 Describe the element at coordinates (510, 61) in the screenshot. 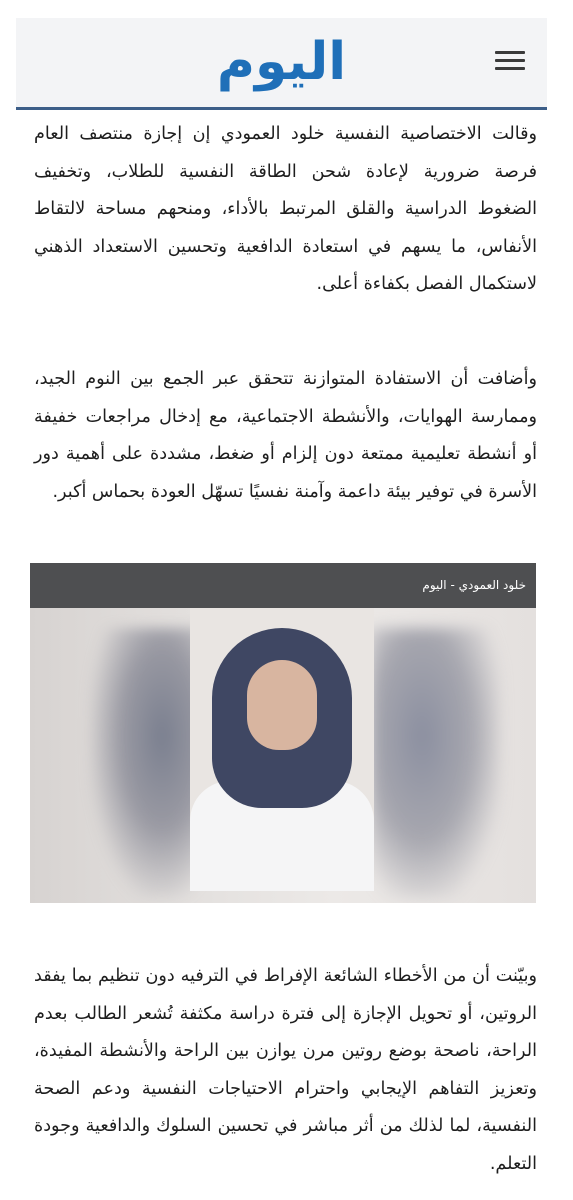

I see `hamburger-menu-icon` at that location.